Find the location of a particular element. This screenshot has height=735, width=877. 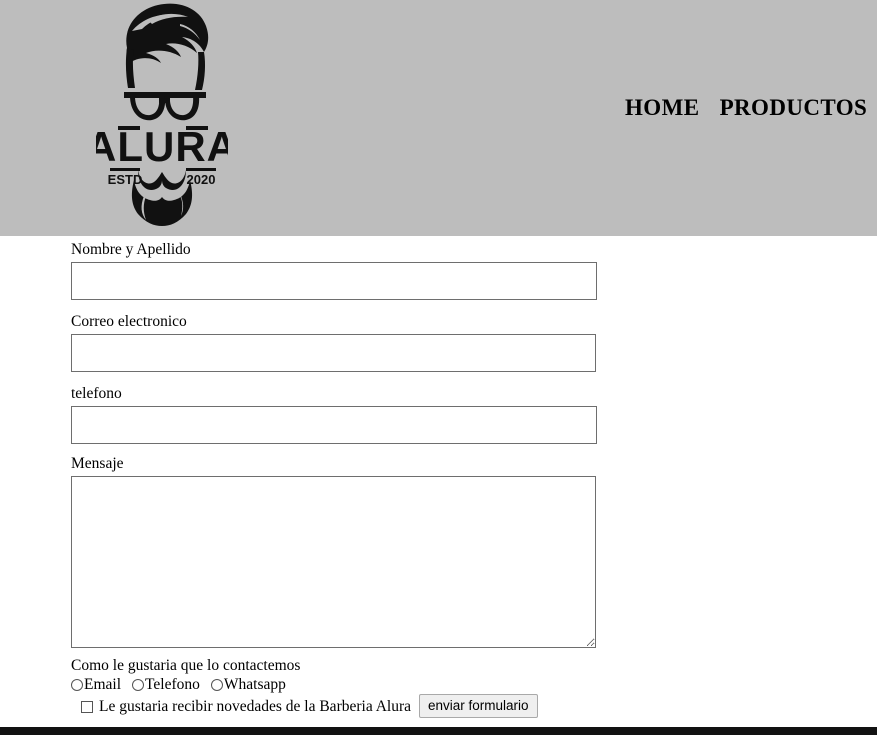

submit-button: enviar formulario is located at coordinates (478, 706).